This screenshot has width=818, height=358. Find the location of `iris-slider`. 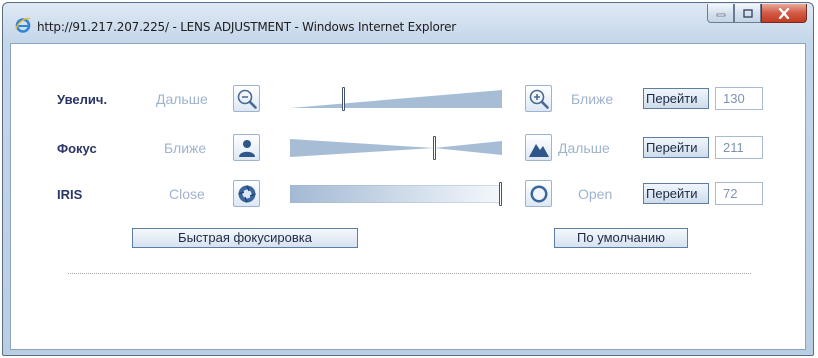

iris-slider is located at coordinates (396, 194).